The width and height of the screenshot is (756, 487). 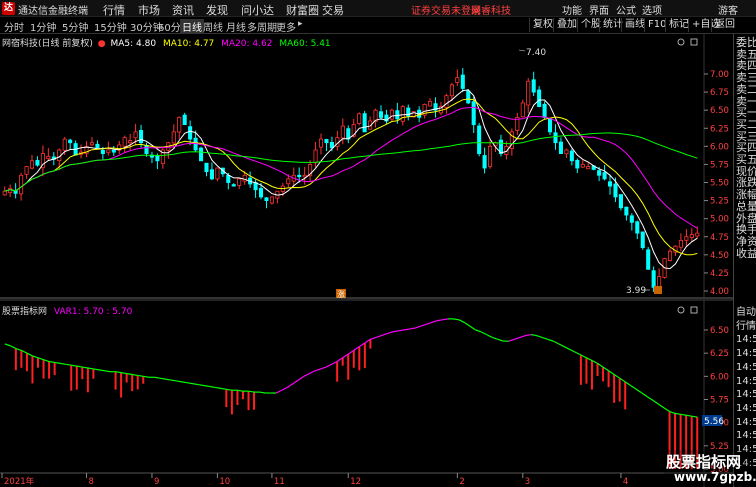 What do you see at coordinates (24, 312) in the screenshot?
I see `indicator-name: 股票指标网` at bounding box center [24, 312].